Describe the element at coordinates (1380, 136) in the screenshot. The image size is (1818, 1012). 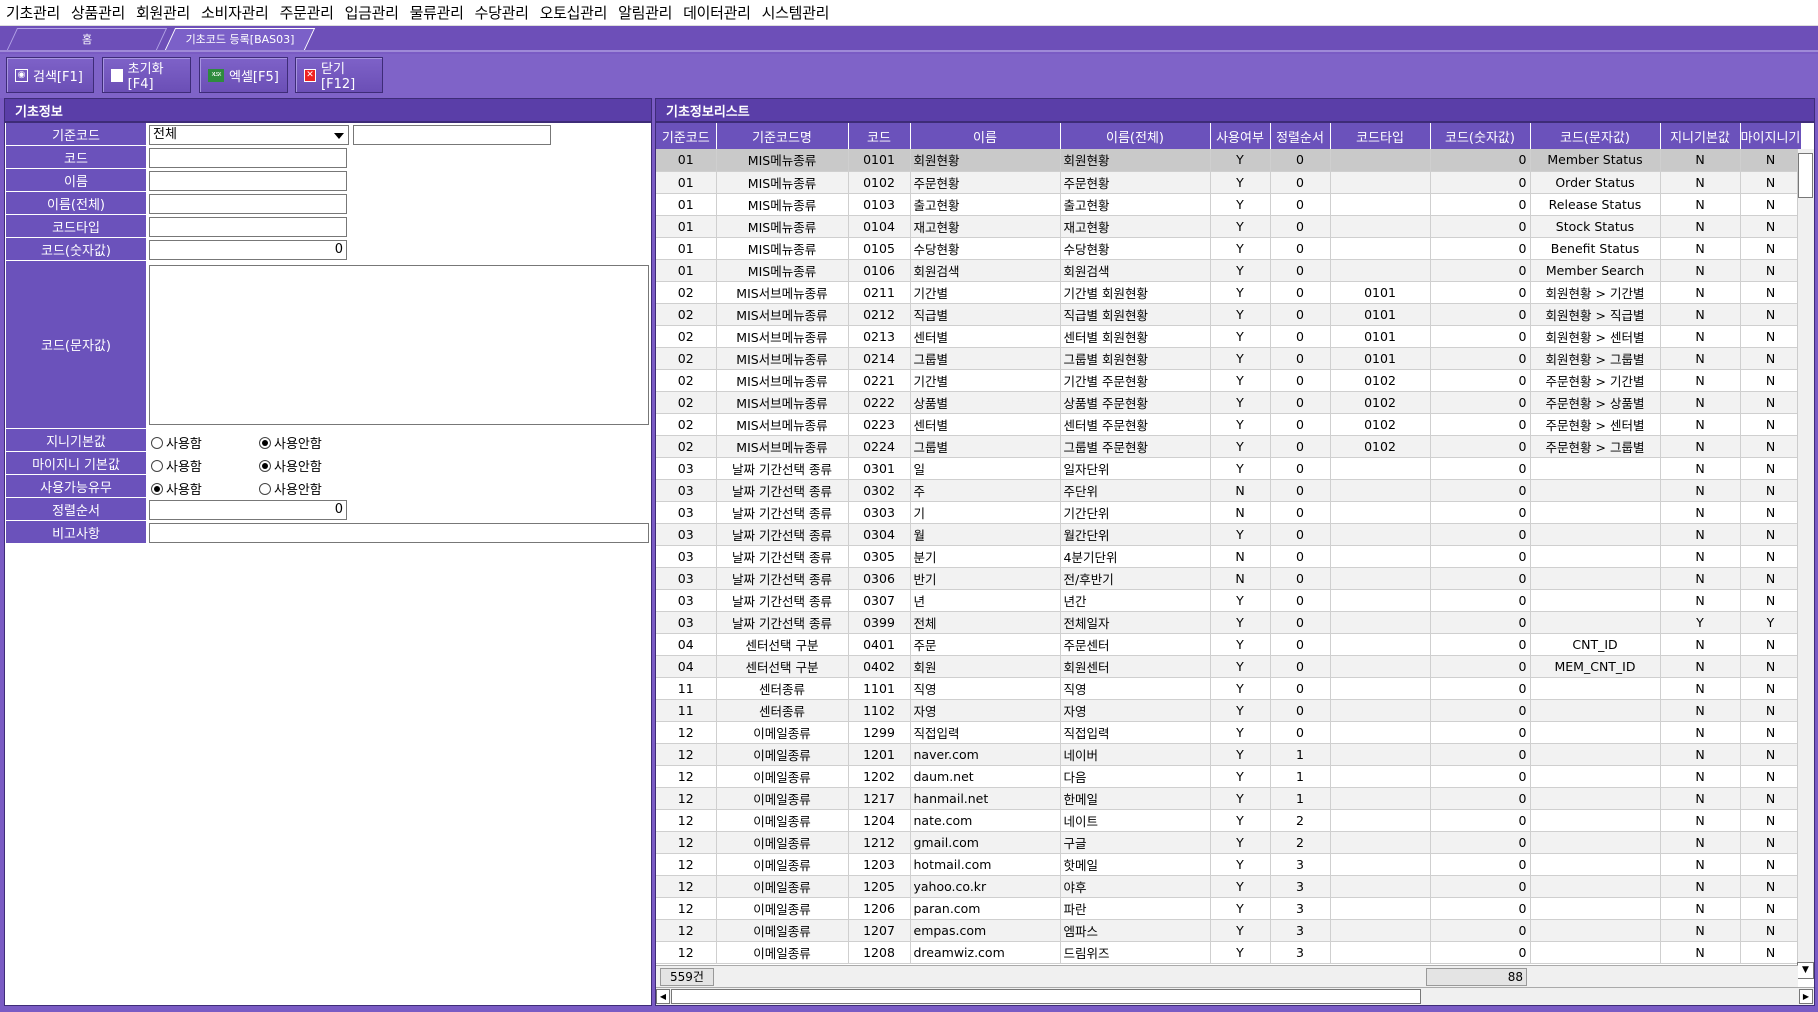
I see `column-header: 코드타입` at that location.